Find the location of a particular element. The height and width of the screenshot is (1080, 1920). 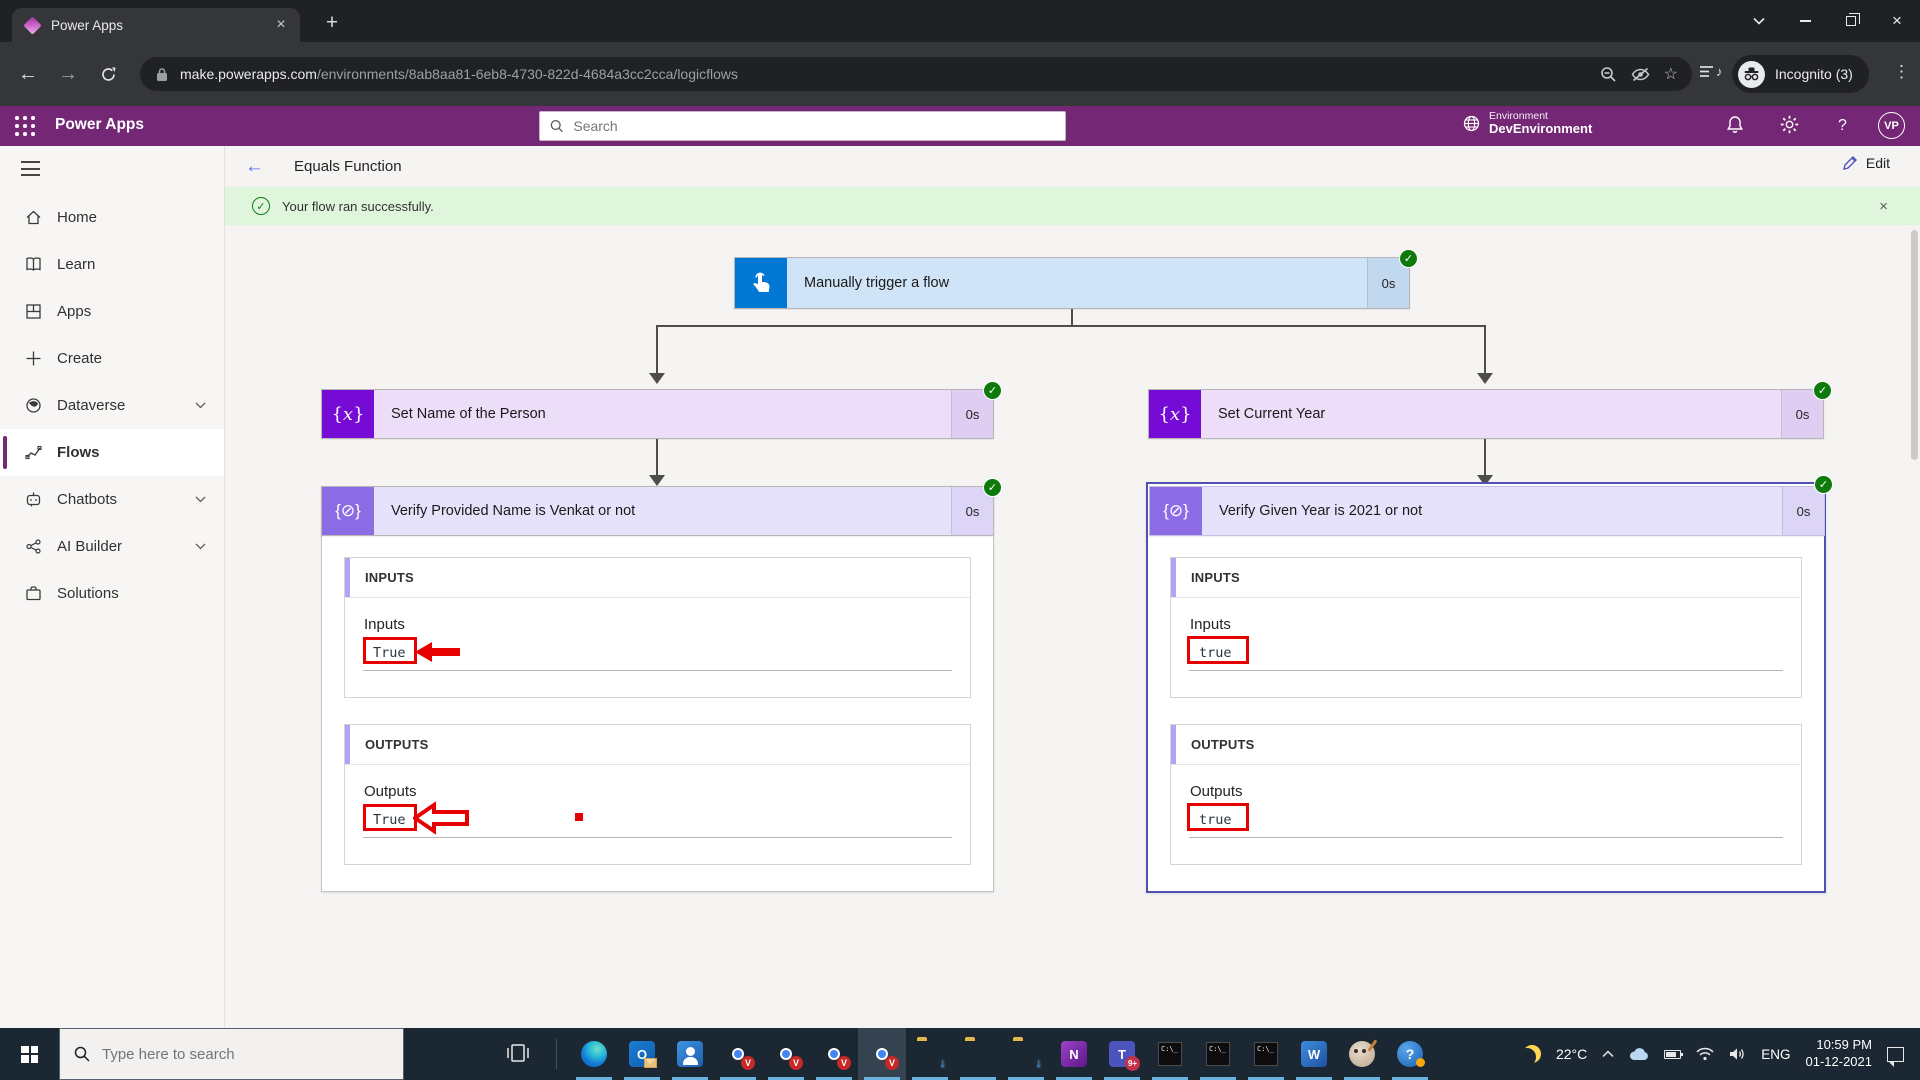

wifi-icon is located at coordinates (1705, 1054).